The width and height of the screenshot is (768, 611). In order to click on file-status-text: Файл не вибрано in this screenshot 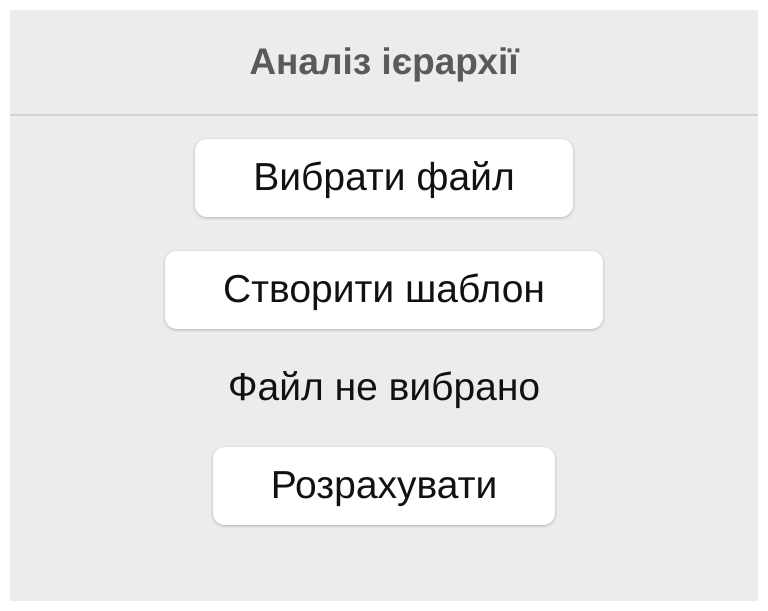, I will do `click(384, 388)`.